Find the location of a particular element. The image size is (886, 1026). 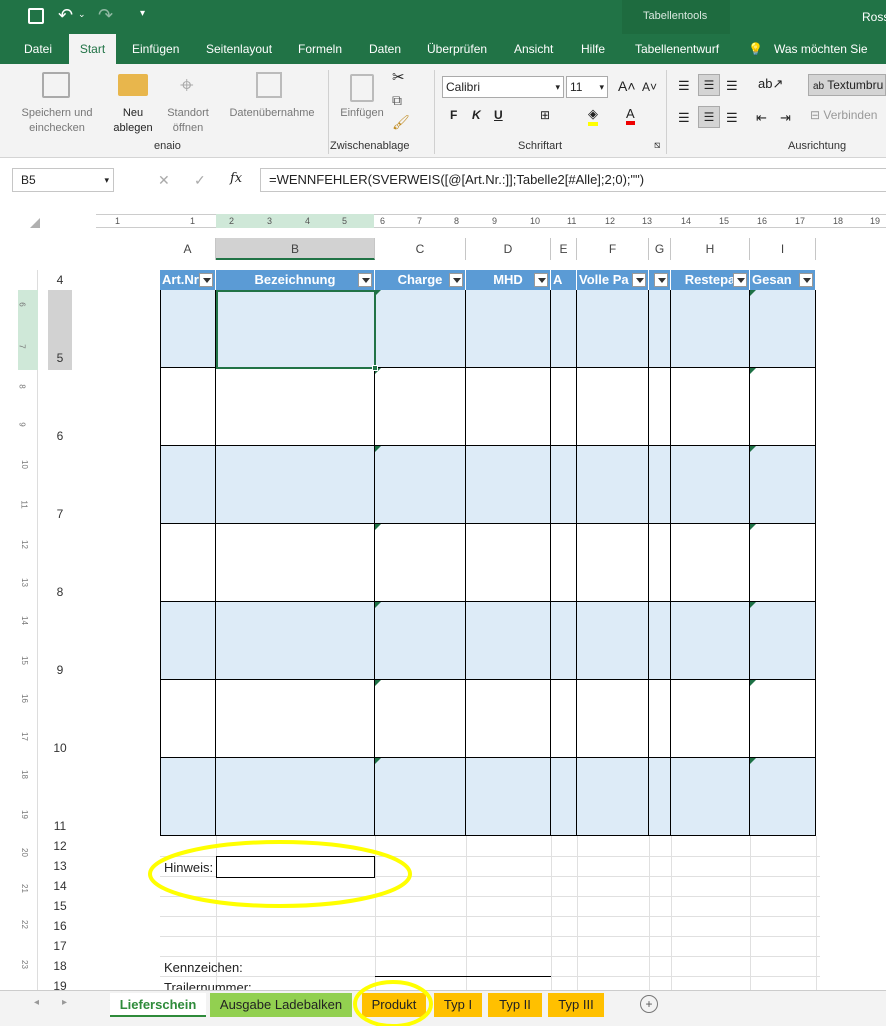

neu-ablegen-button: Neu ablegen is located at coordinates (133, 121).